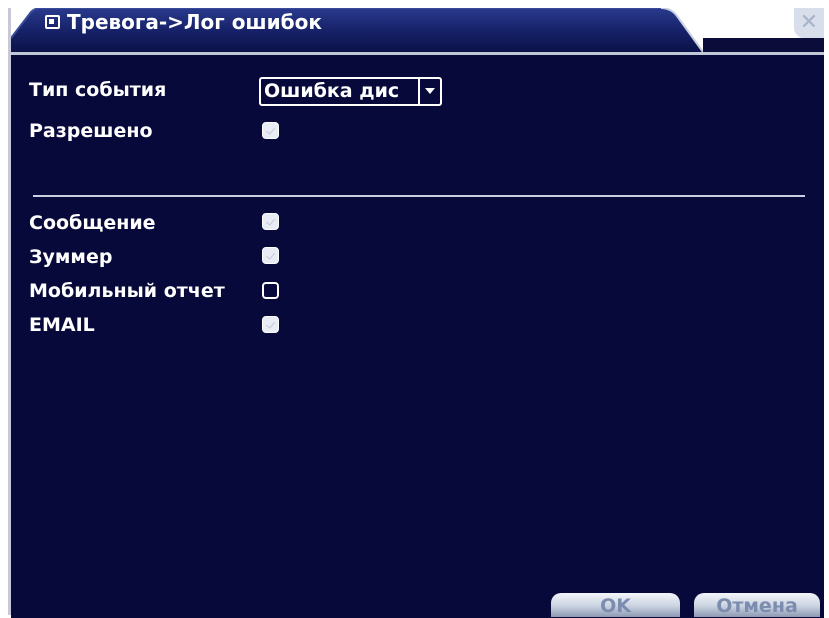 The image size is (829, 618). I want to click on enabled-checkbox, so click(270, 130).